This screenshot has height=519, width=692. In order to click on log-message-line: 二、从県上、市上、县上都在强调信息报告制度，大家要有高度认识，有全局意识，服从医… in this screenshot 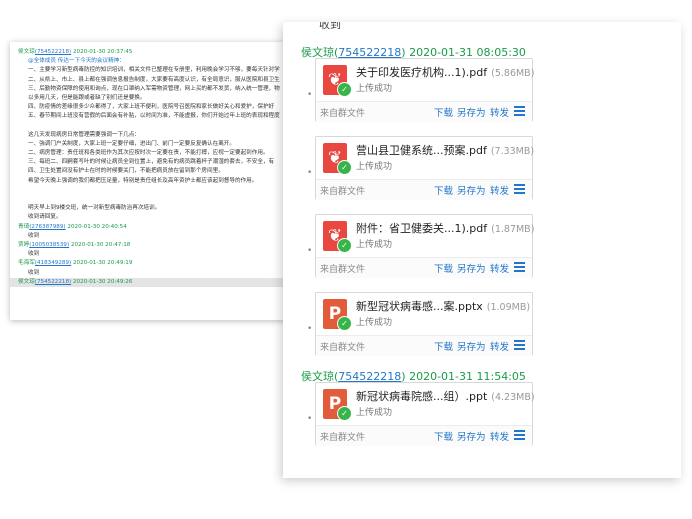, I will do `click(154, 79)`.